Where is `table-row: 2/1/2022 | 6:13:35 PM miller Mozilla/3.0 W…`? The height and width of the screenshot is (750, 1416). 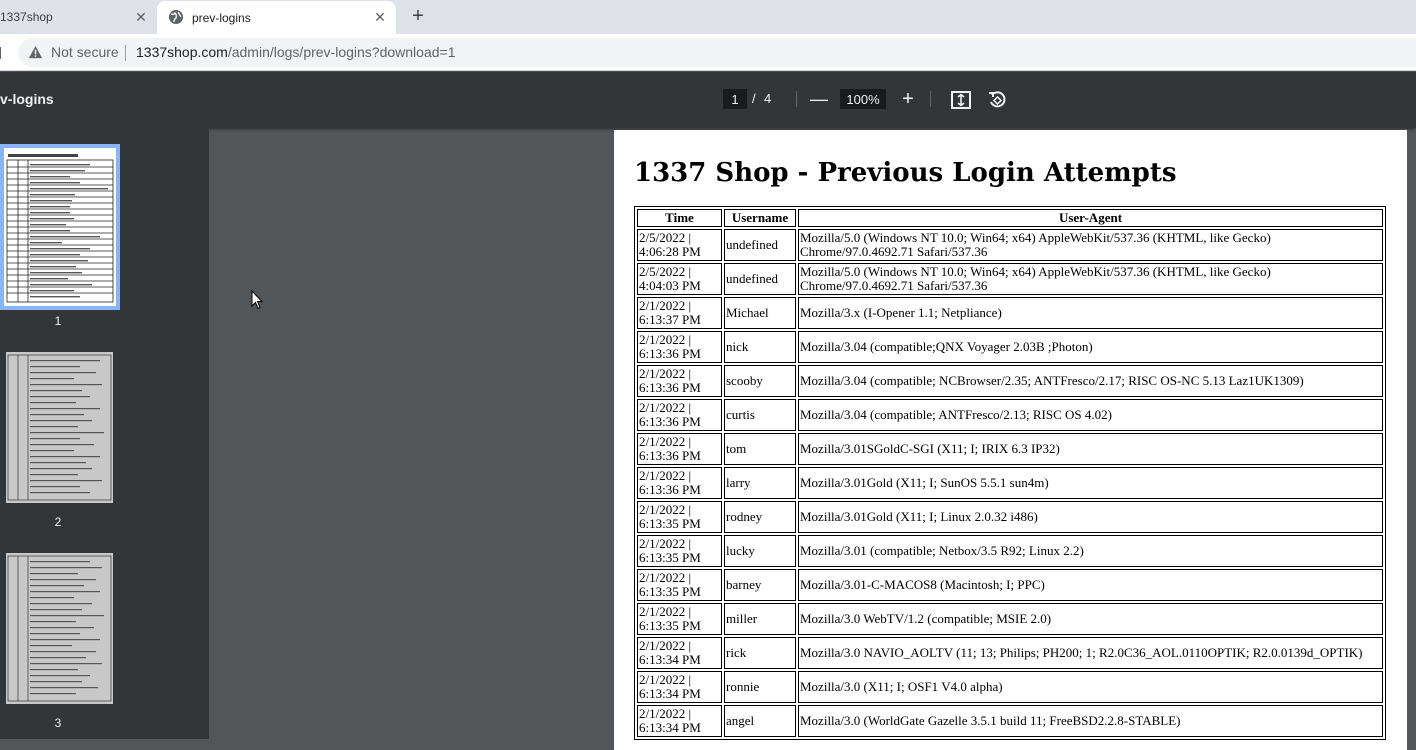
table-row: 2/1/2022 | 6:13:35 PM miller Mozilla/3.0 W… is located at coordinates (1010, 619).